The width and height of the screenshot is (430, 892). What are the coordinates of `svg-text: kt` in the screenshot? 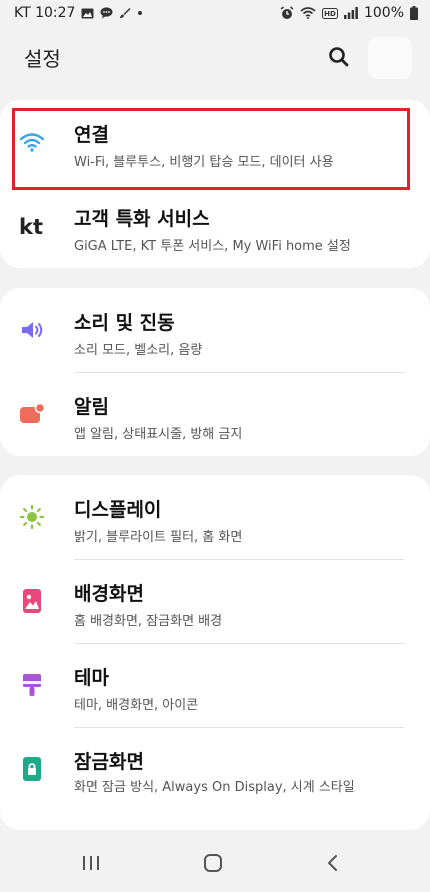 It's located at (31, 226).